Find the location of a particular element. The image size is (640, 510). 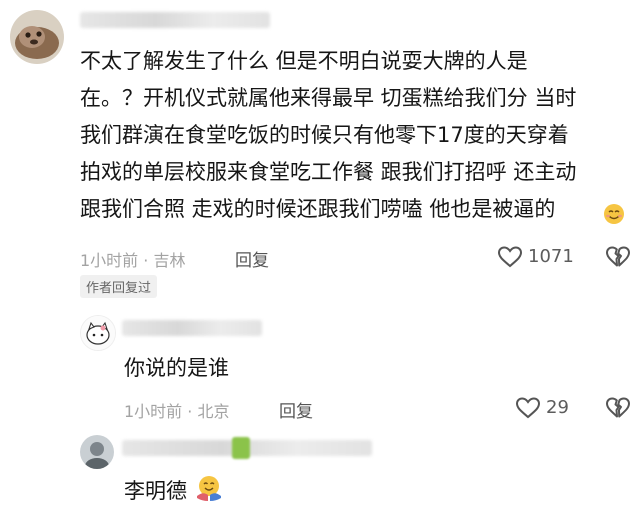

reply-username-blurred is located at coordinates (192, 328).